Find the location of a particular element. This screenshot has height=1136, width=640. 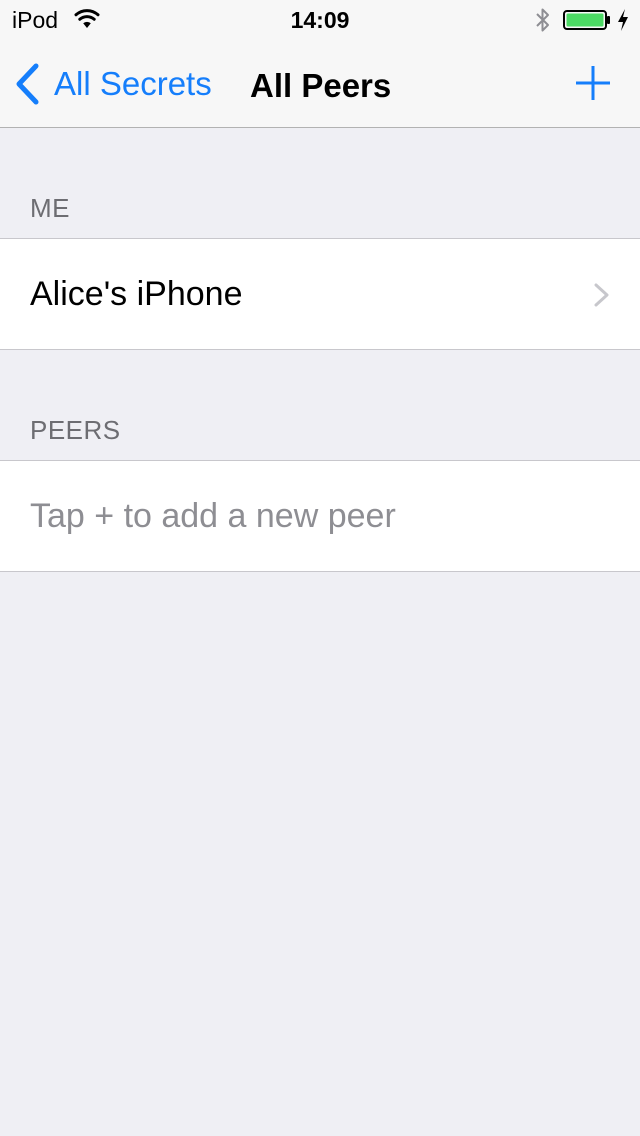

navigation-bar: All Secrets All Peers is located at coordinates (320, 84).